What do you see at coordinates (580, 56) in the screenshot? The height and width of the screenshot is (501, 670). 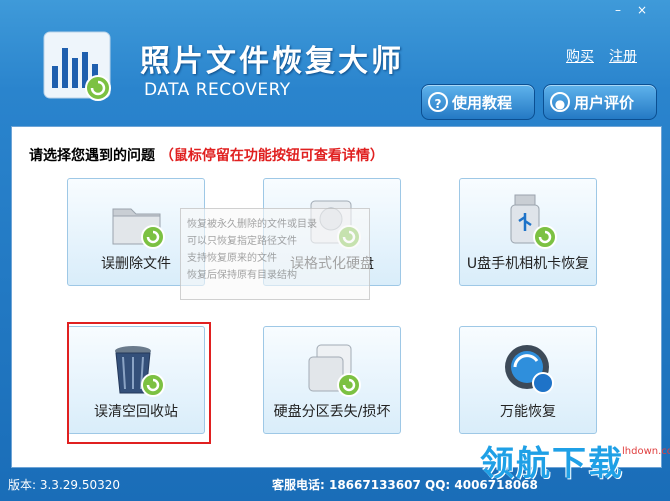 I see `buy-link: 购买` at bounding box center [580, 56].